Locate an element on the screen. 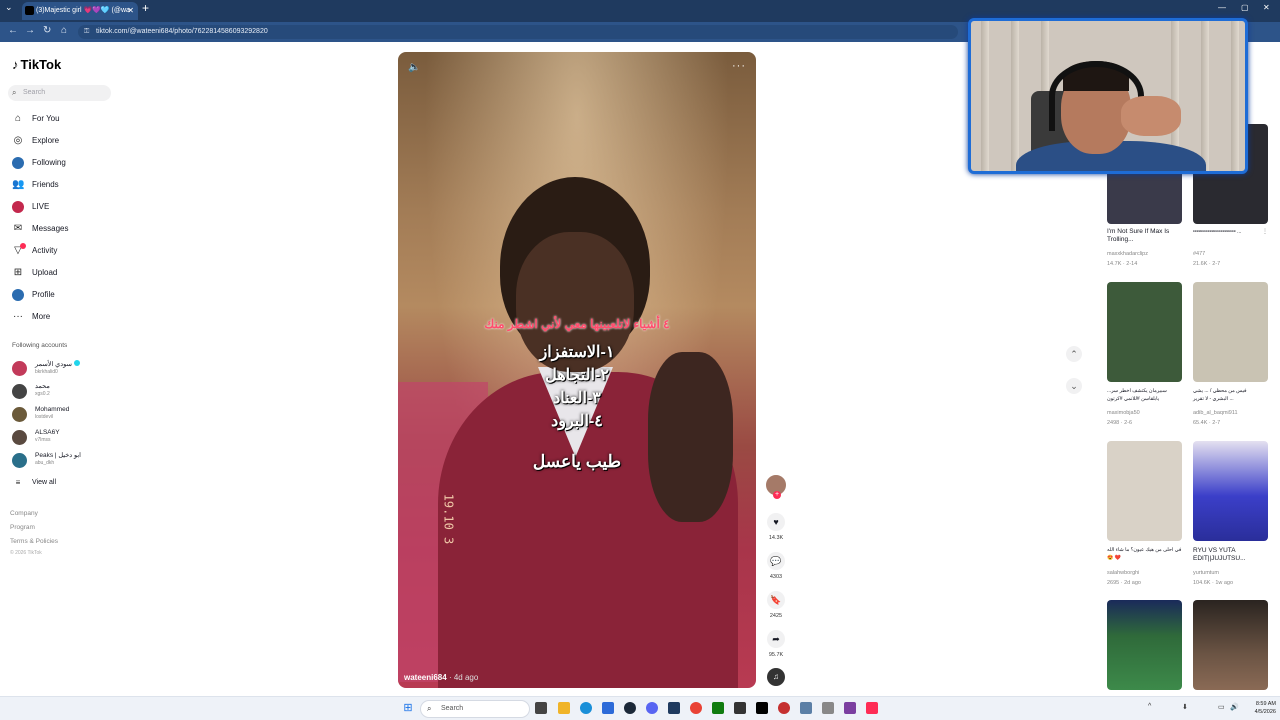 The image size is (1280, 720). nav-live: LIVE is located at coordinates (30, 207).